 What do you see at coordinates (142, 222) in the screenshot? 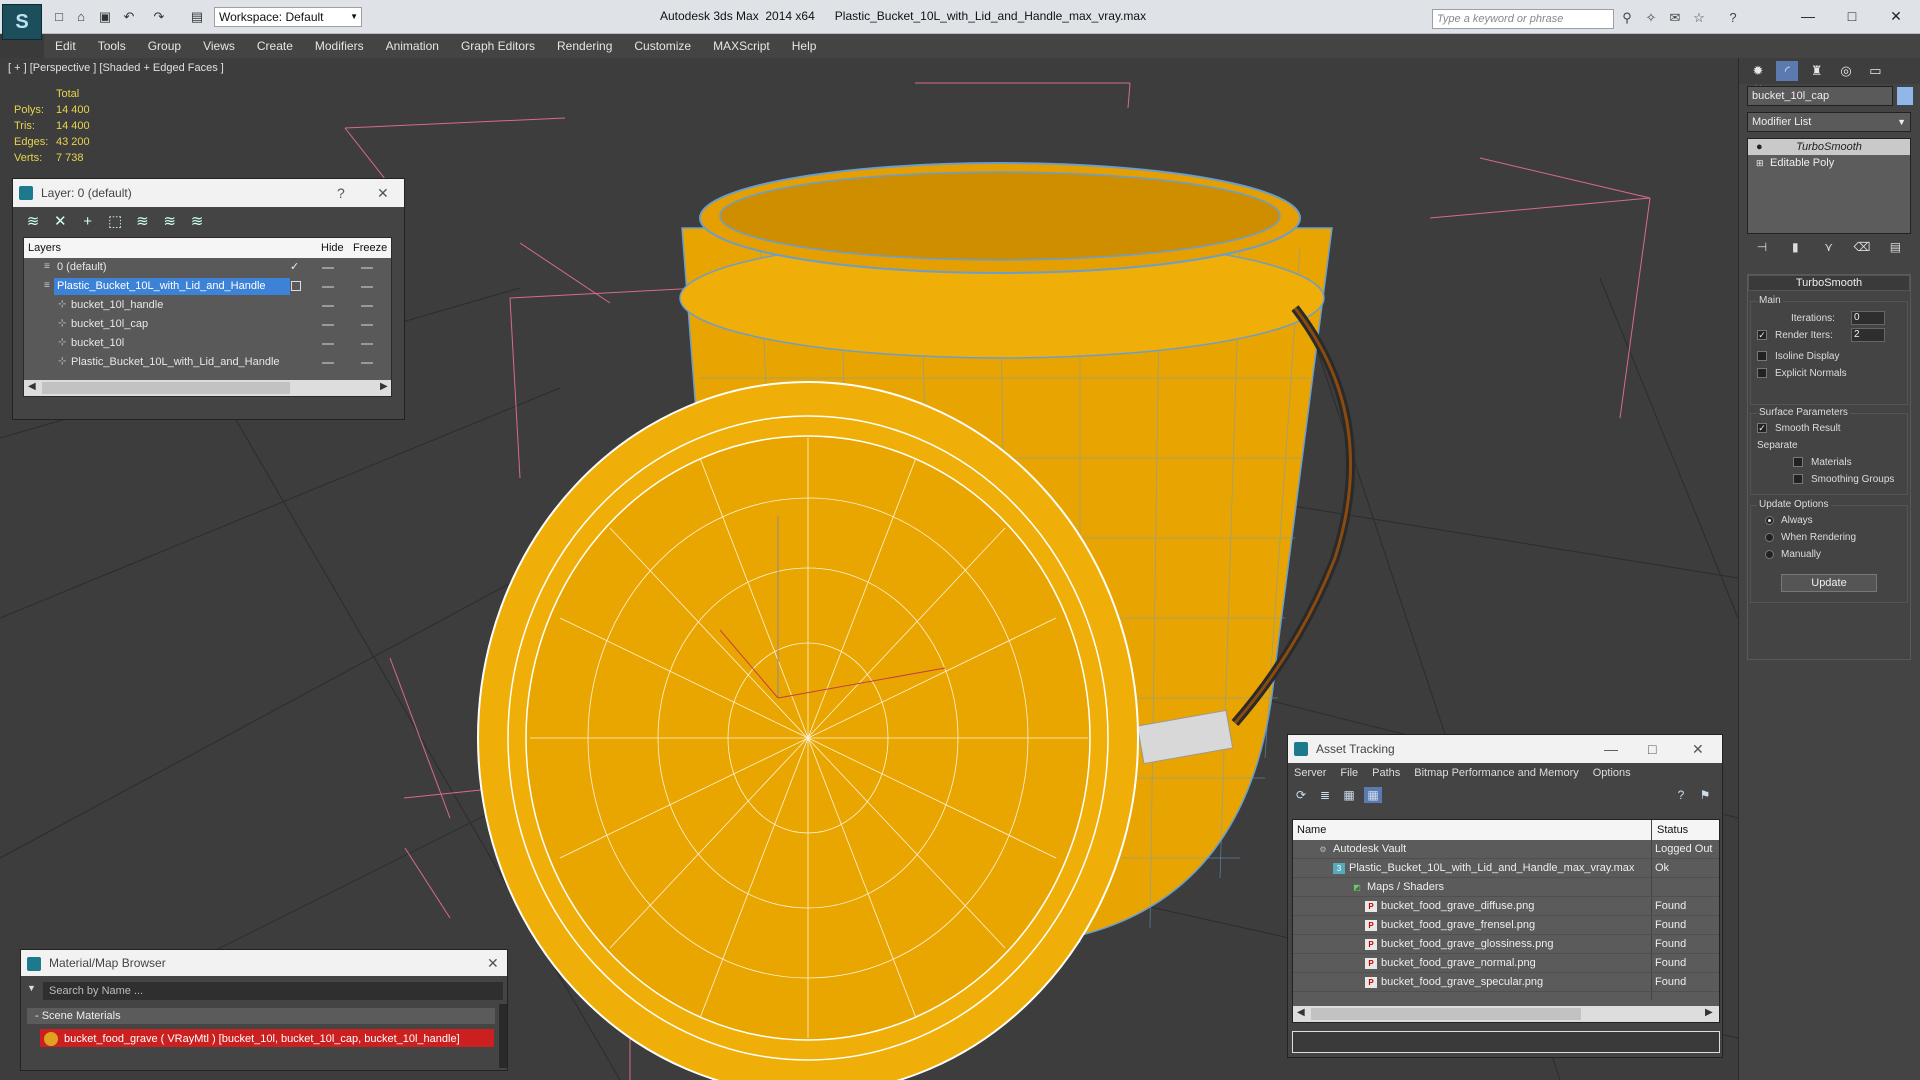
I see `highlight-layer-icon: ≋` at bounding box center [142, 222].